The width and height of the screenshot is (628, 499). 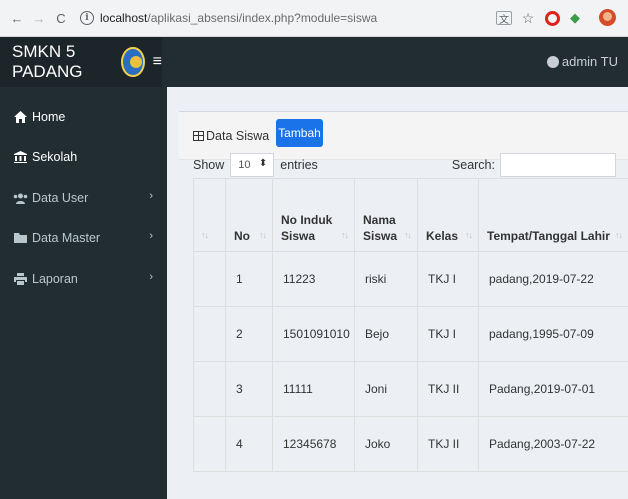 I want to click on select-arrows-icon: ⬍, so click(x=263, y=163).